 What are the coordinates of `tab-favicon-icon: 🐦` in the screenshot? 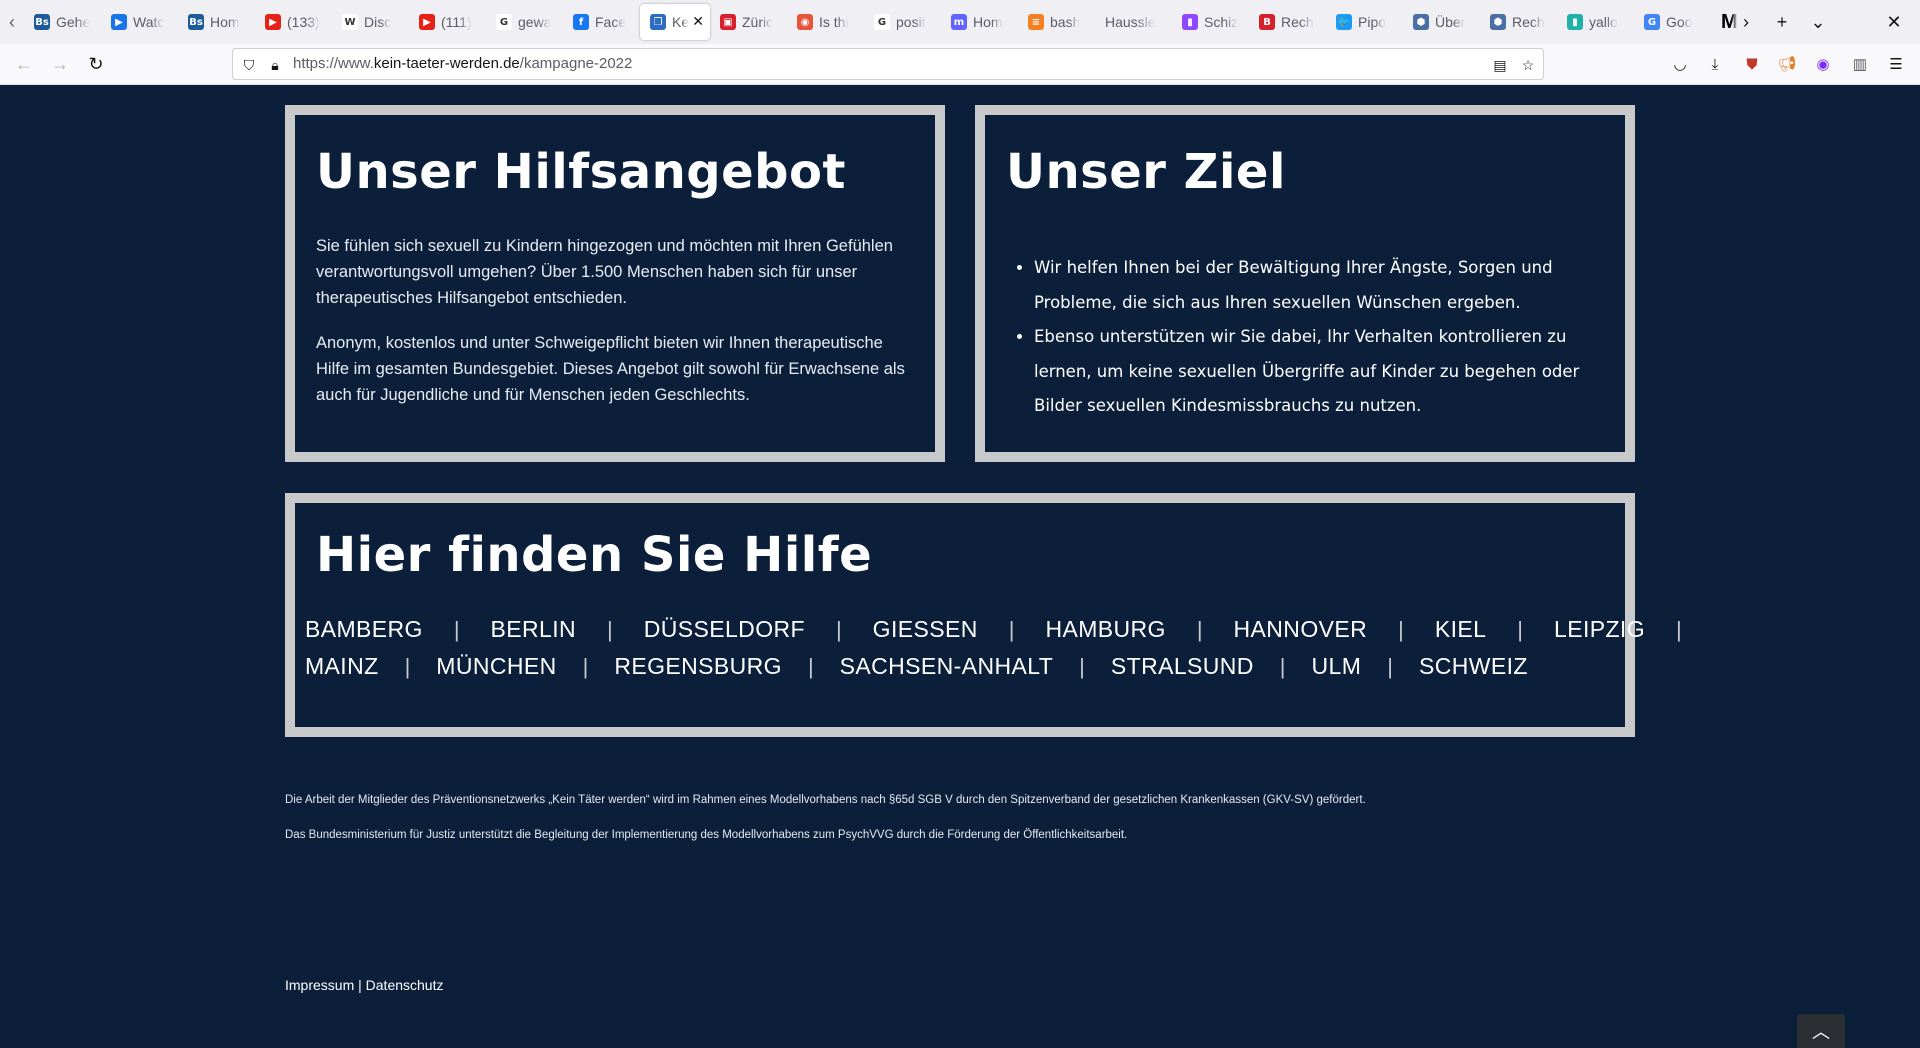 It's located at (1344, 22).